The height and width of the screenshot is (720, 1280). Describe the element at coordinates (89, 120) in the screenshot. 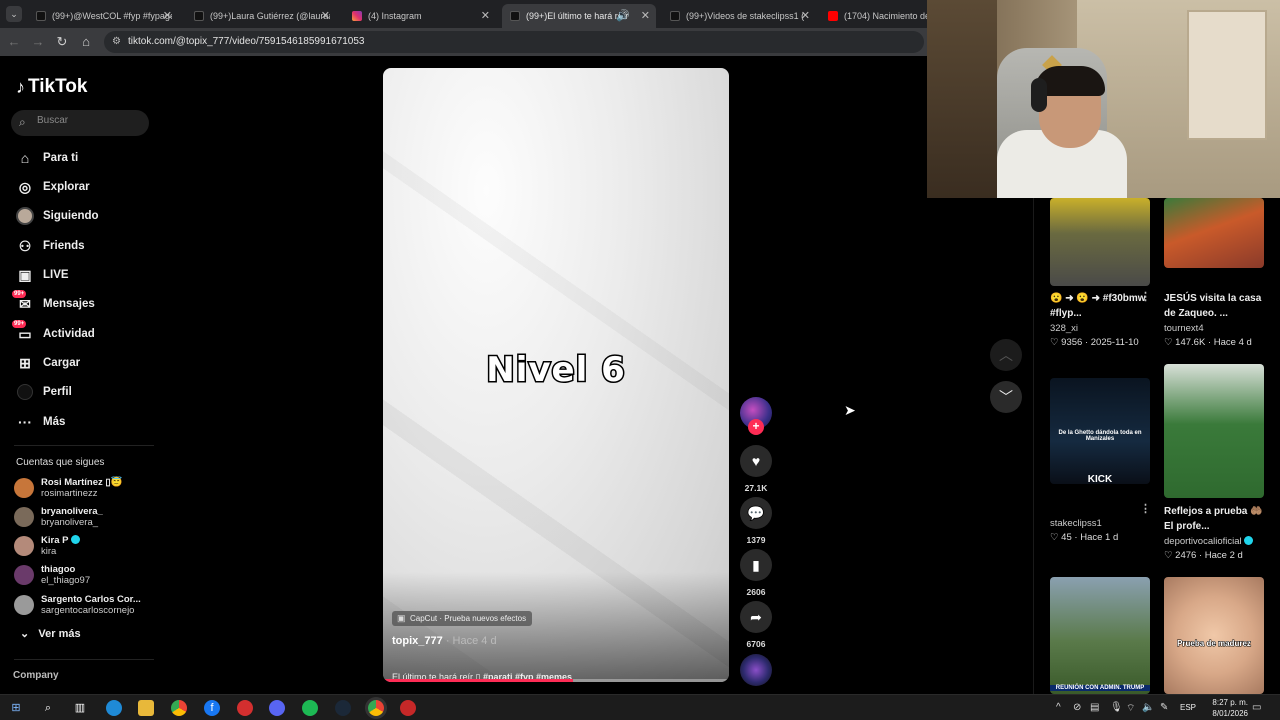

I see `search-input` at that location.